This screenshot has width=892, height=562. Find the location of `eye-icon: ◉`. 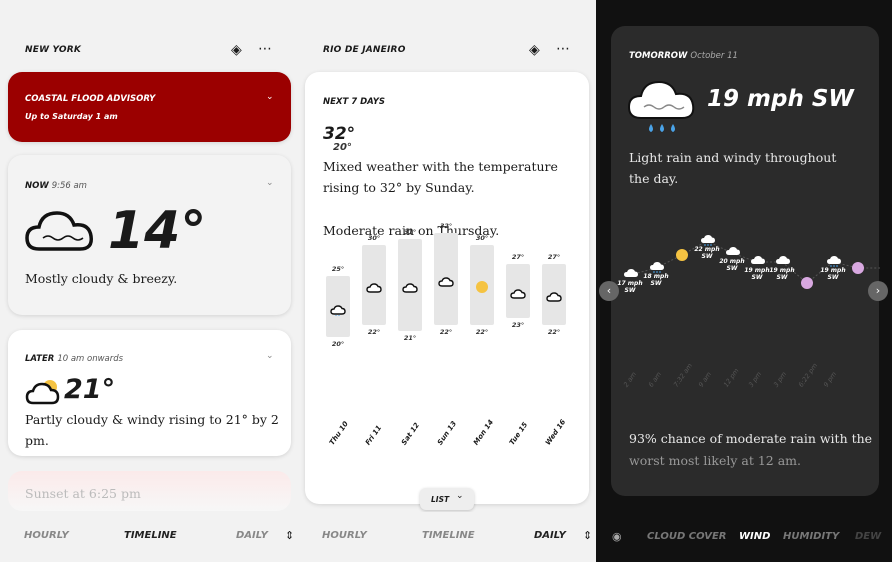

eye-icon: ◉ is located at coordinates (617, 537).